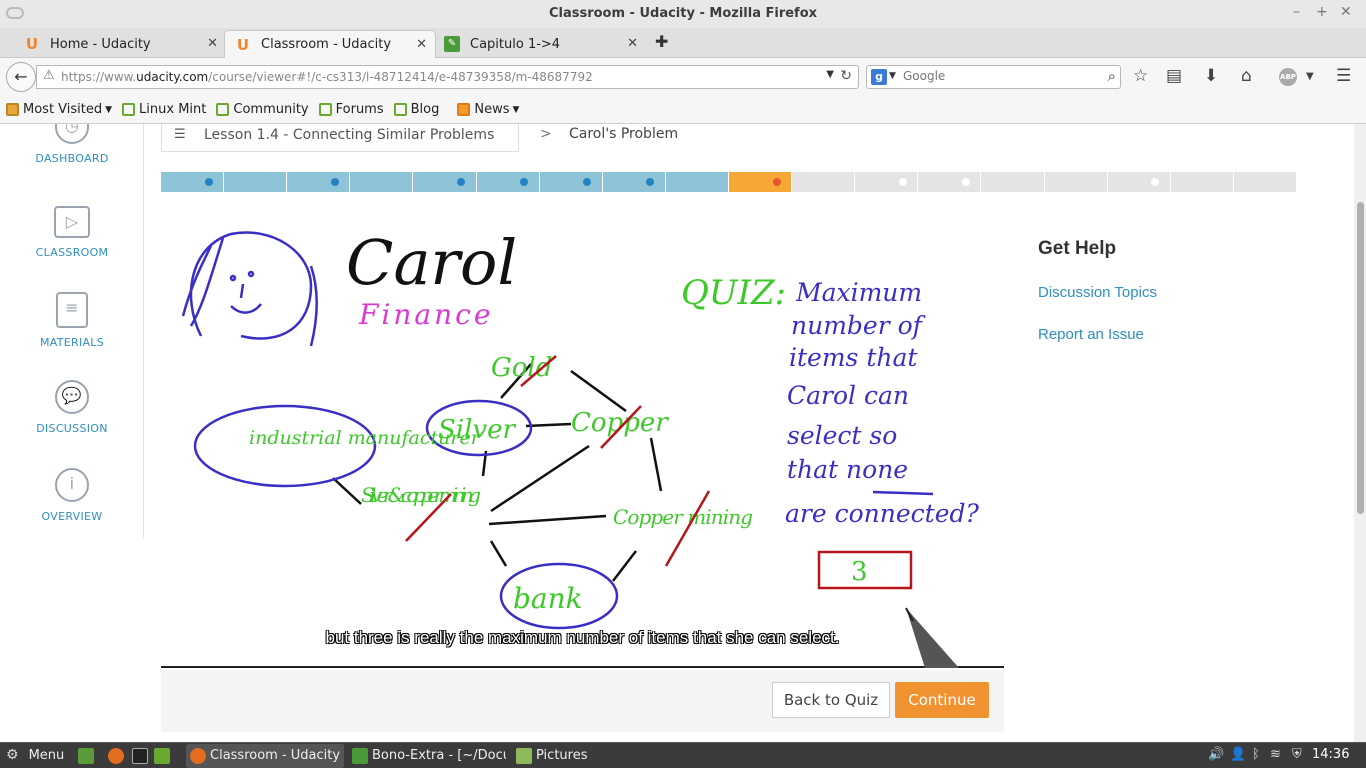 The height and width of the screenshot is (768, 1366). What do you see at coordinates (831, 700) in the screenshot?
I see `back-to-quiz-button: Back to Quiz` at bounding box center [831, 700].